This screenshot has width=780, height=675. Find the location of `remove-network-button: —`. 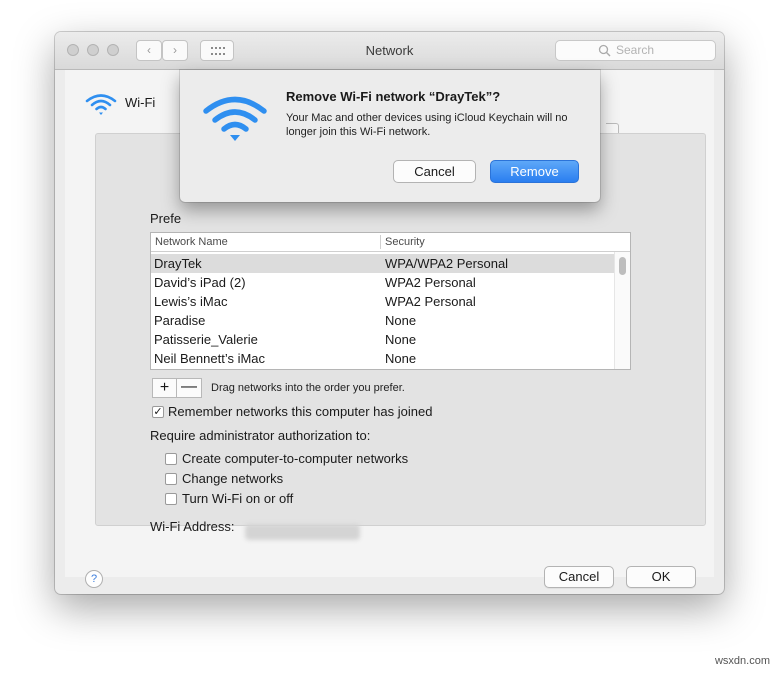

remove-network-button: — is located at coordinates (189, 388).